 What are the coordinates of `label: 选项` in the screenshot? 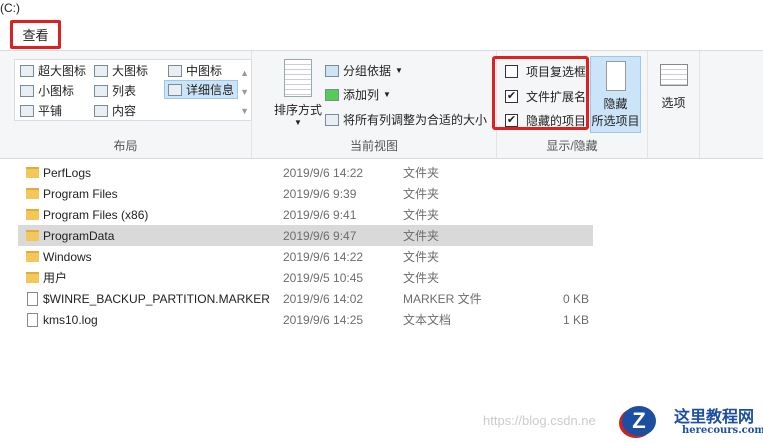 It's located at (673, 103).